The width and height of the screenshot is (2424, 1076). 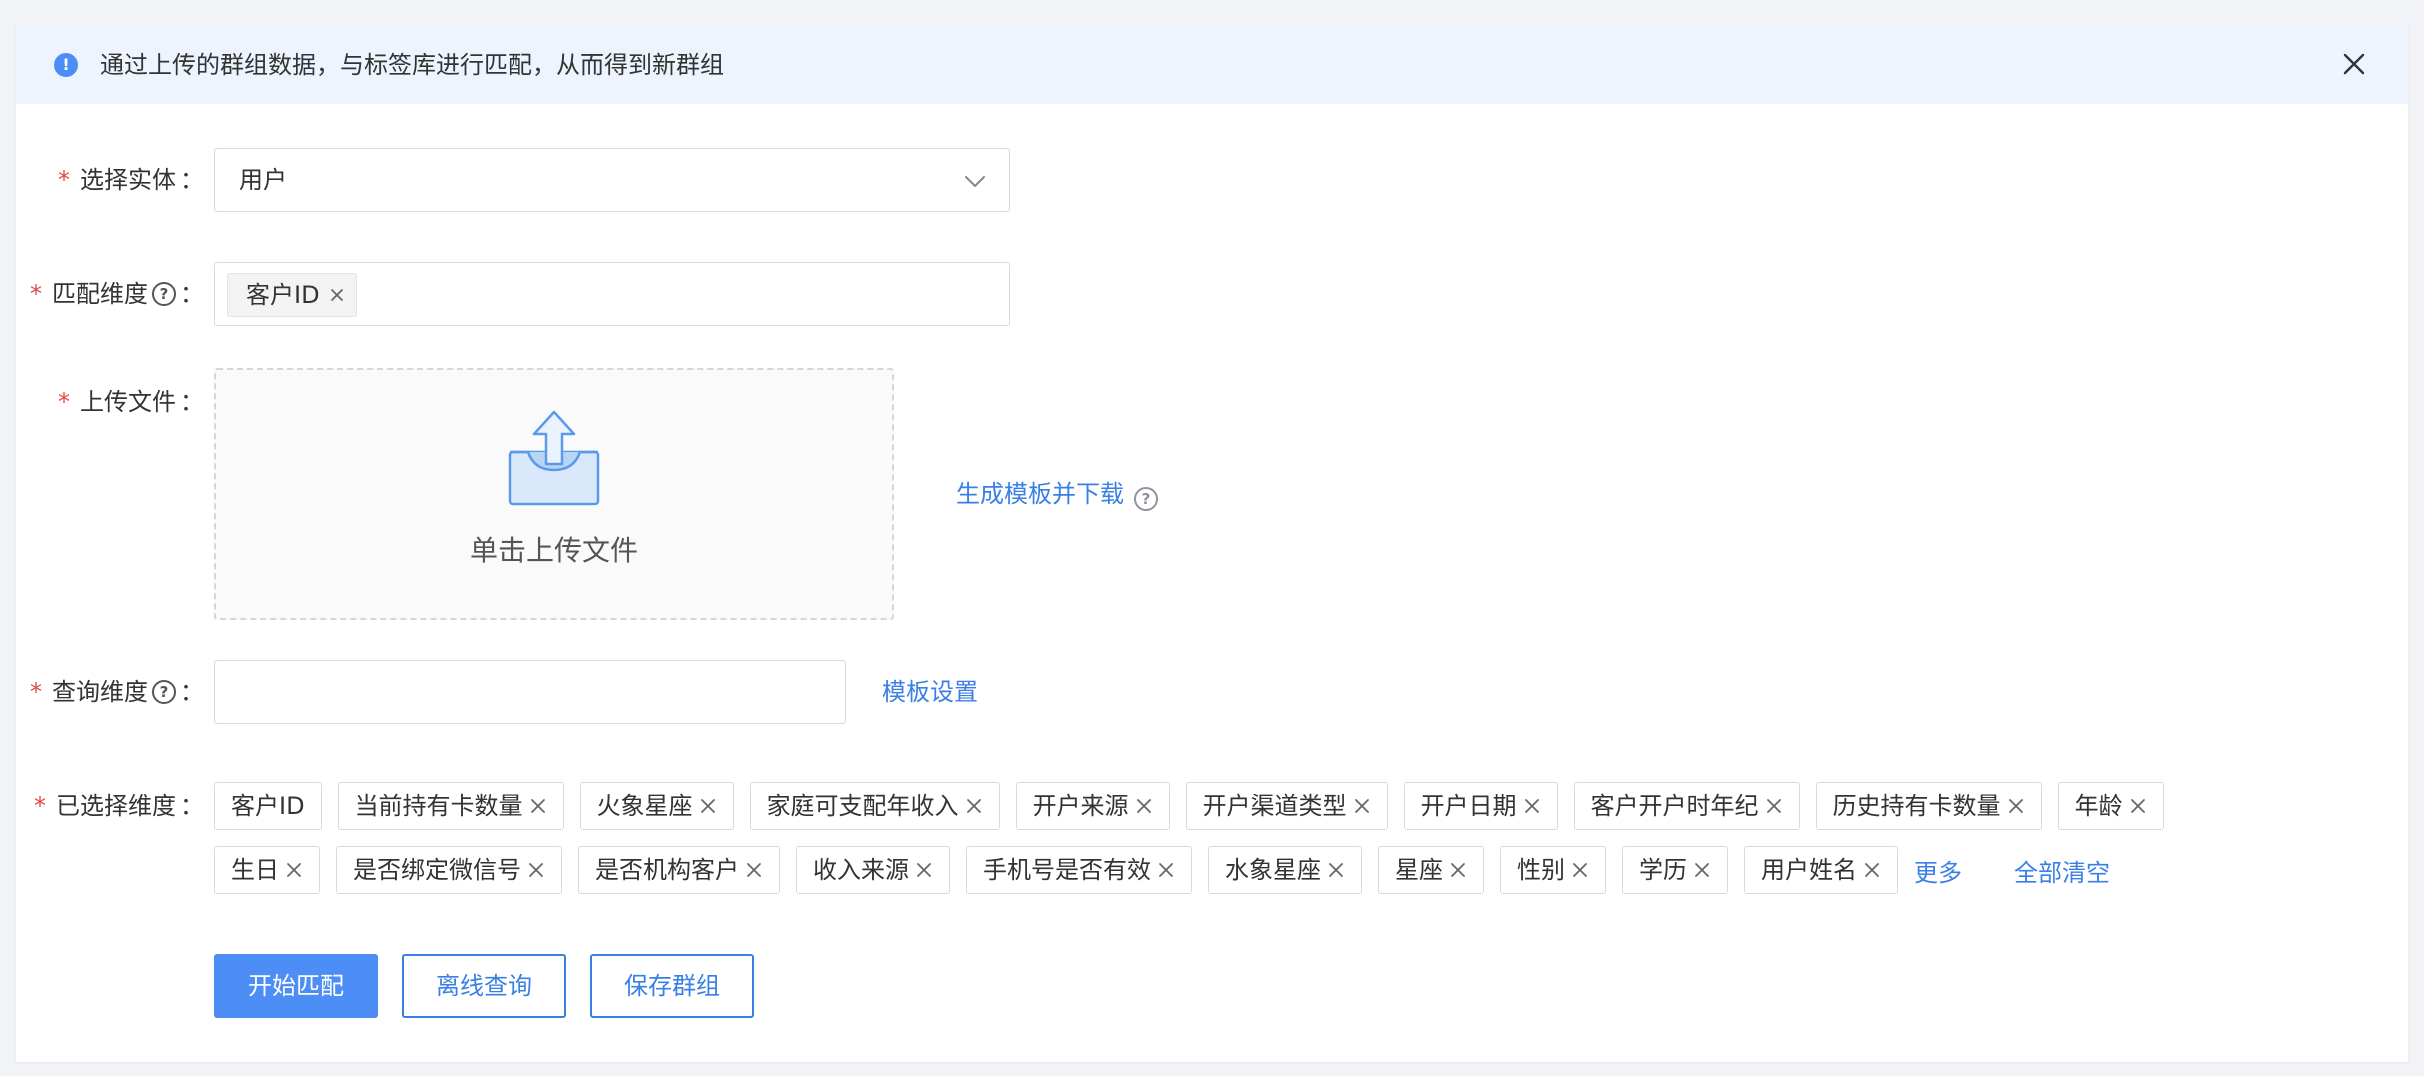 What do you see at coordinates (119, 806) in the screenshot?
I see `selected-dimensions-label: * 已选择维度 ：` at bounding box center [119, 806].